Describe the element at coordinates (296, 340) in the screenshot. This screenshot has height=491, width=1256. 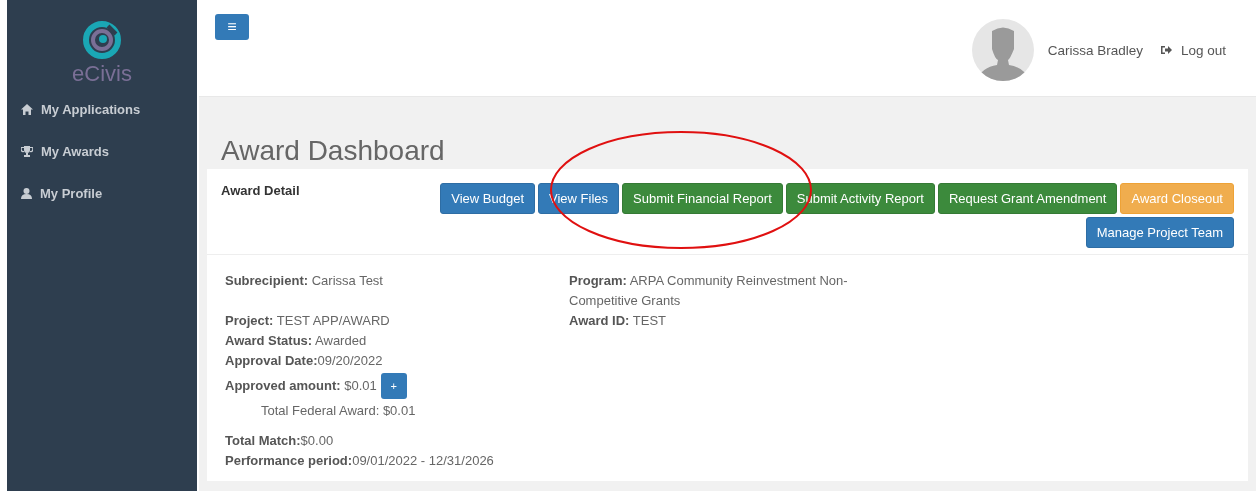
I see `detail-text: Award Status: Awarded` at that location.